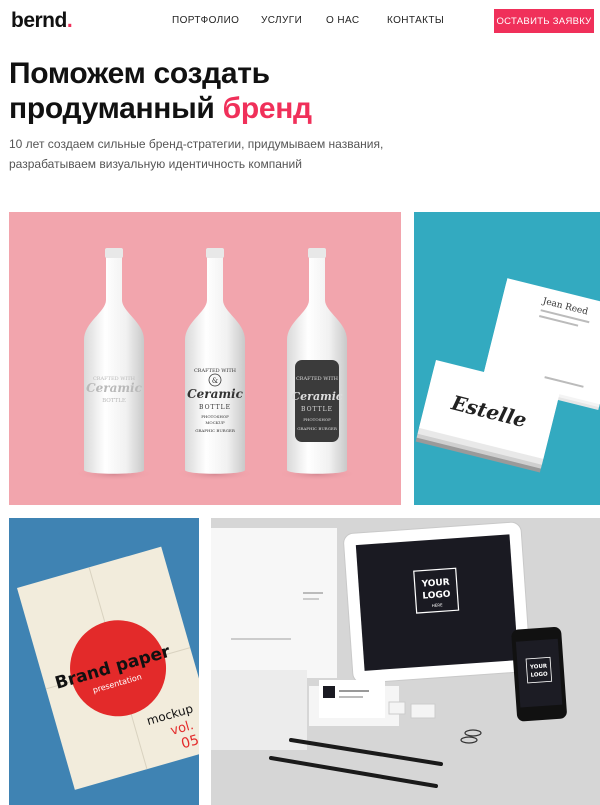  What do you see at coordinates (436, 596) in the screenshot?
I see `tablet-logo-text: LOGO` at bounding box center [436, 596].